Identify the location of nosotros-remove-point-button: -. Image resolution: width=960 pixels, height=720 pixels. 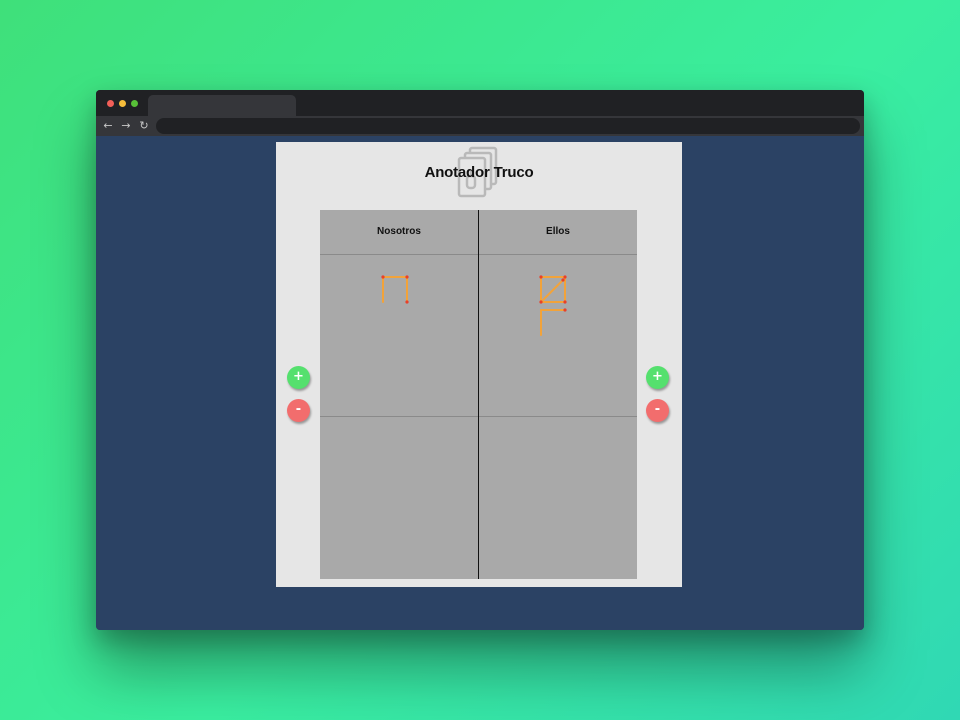
(298, 410).